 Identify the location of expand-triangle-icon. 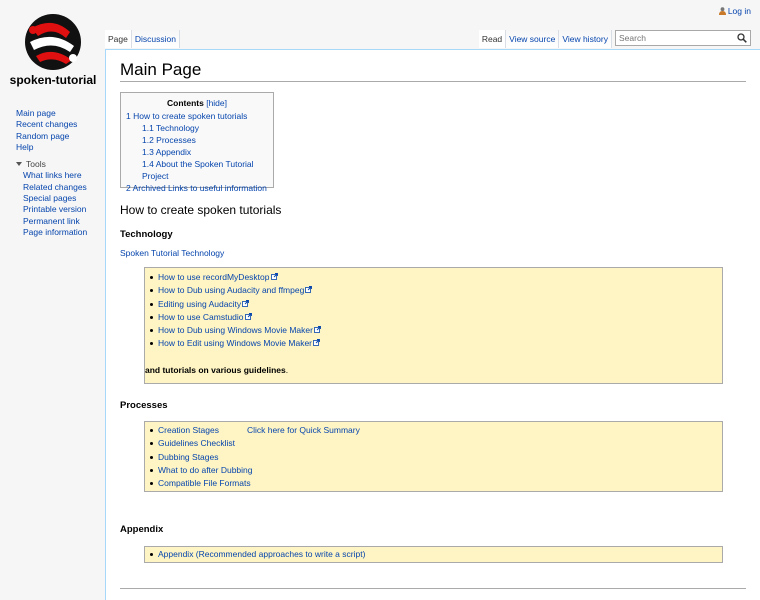
(19, 164).